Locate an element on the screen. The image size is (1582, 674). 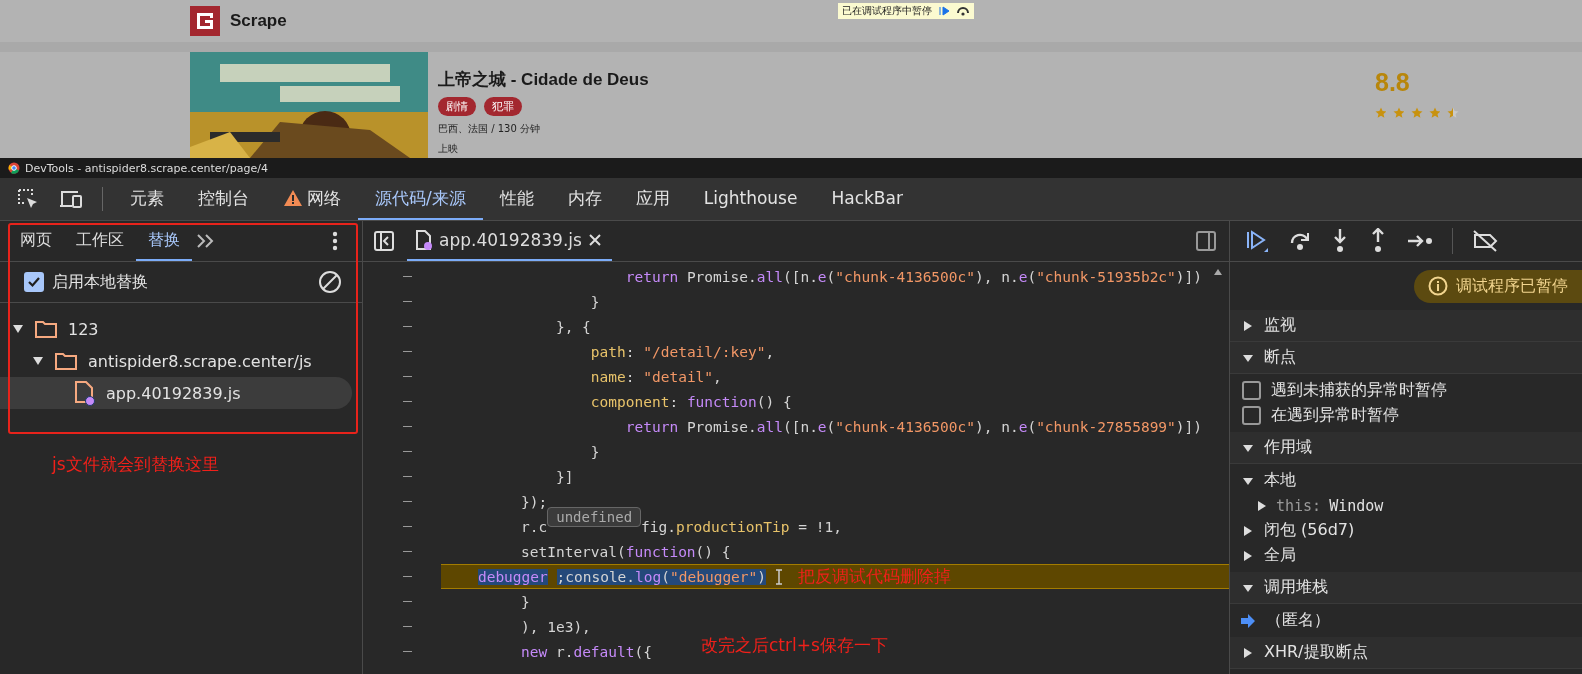
section-title: 断点 is located at coordinates (1280, 357).